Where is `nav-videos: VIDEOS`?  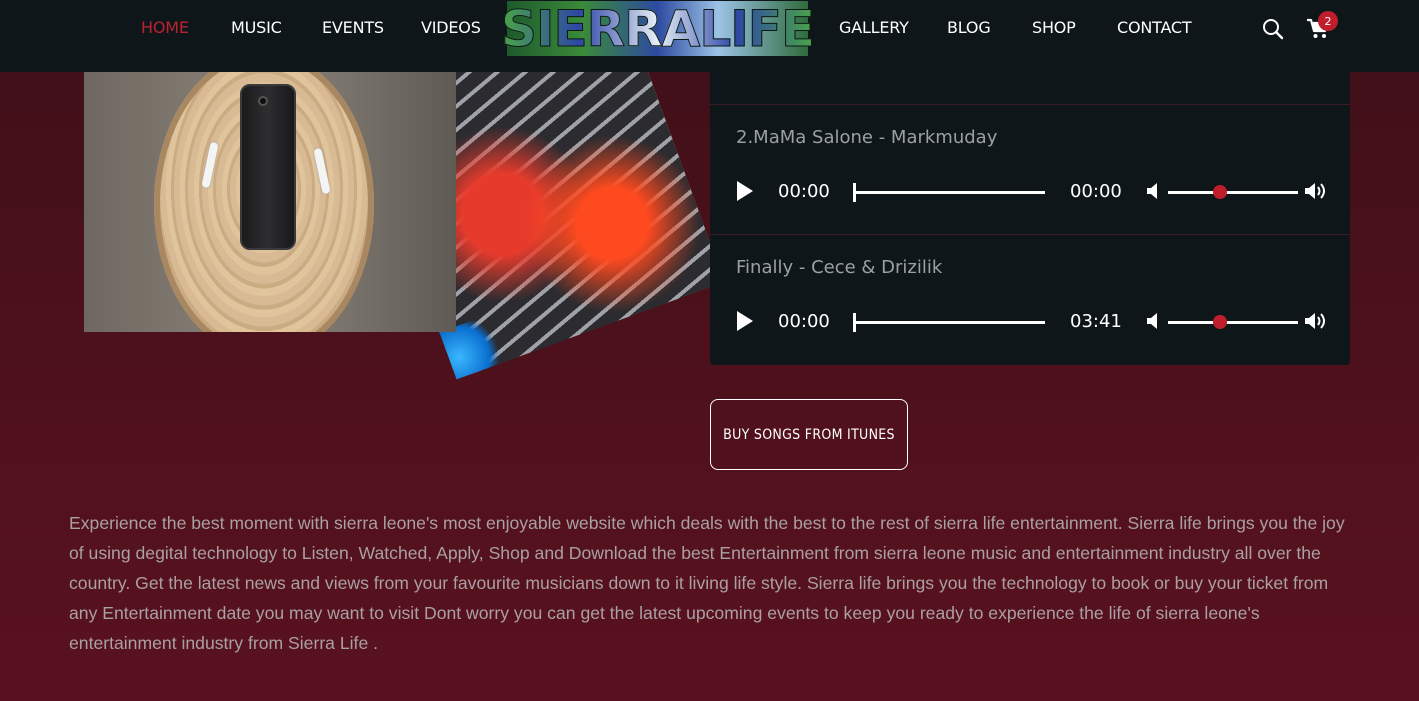 nav-videos: VIDEOS is located at coordinates (451, 27).